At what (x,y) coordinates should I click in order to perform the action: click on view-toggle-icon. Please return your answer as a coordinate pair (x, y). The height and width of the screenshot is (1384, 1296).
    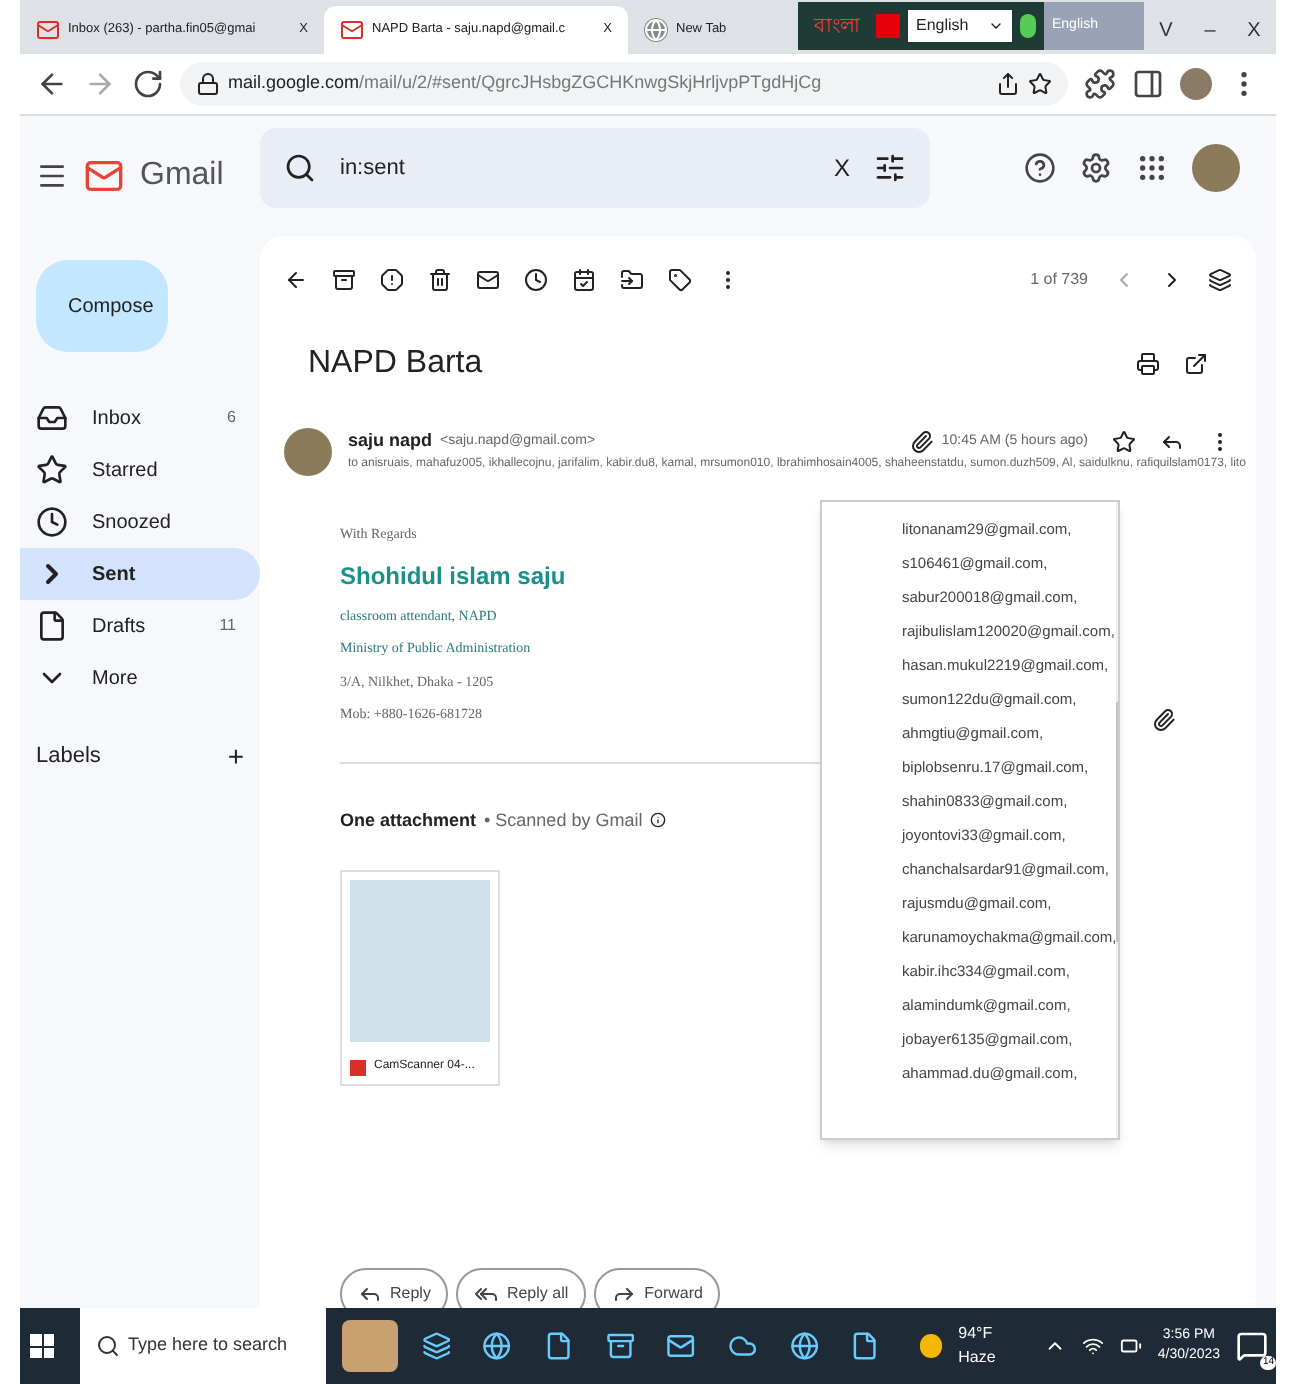
    Looking at the image, I should click on (1220, 280).